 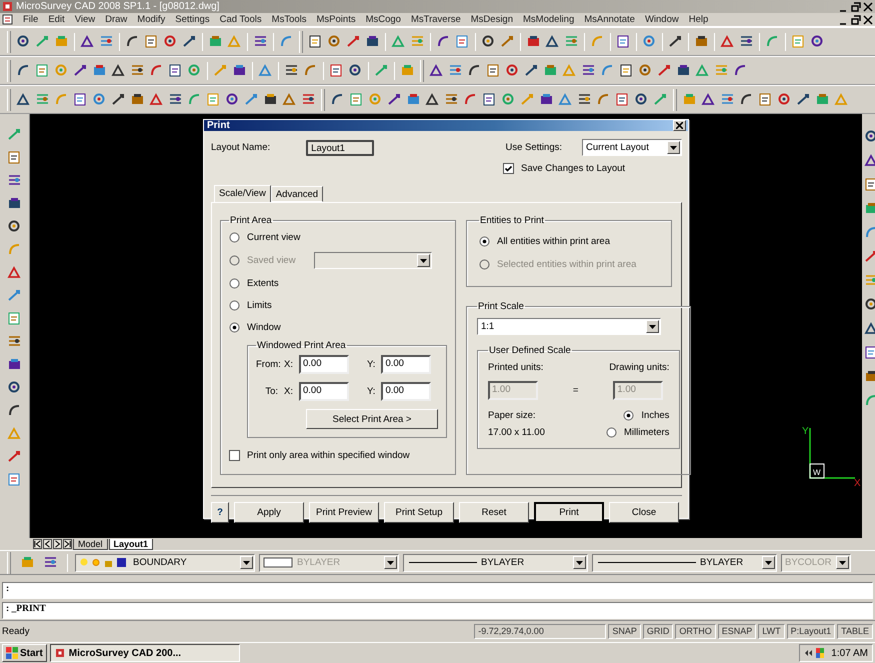 What do you see at coordinates (492, 19) in the screenshot?
I see `menu-item: MsDesign` at bounding box center [492, 19].